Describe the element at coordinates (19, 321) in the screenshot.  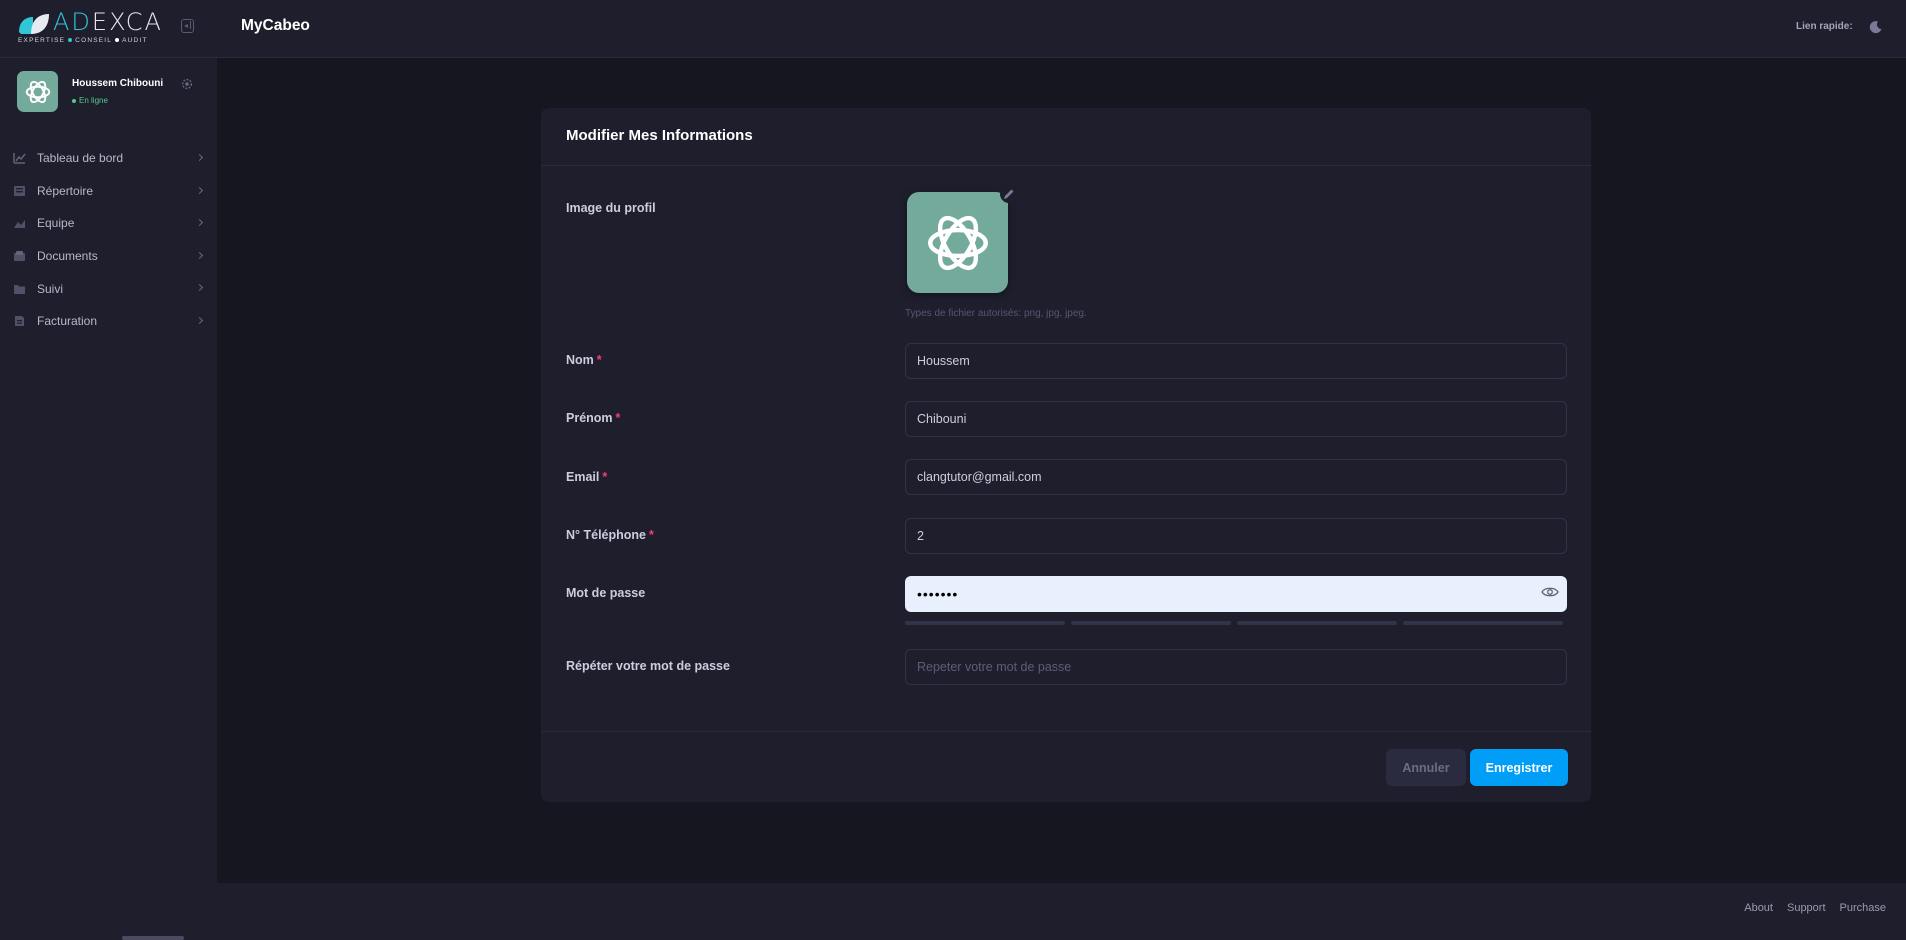
I see `invoice-icon` at that location.